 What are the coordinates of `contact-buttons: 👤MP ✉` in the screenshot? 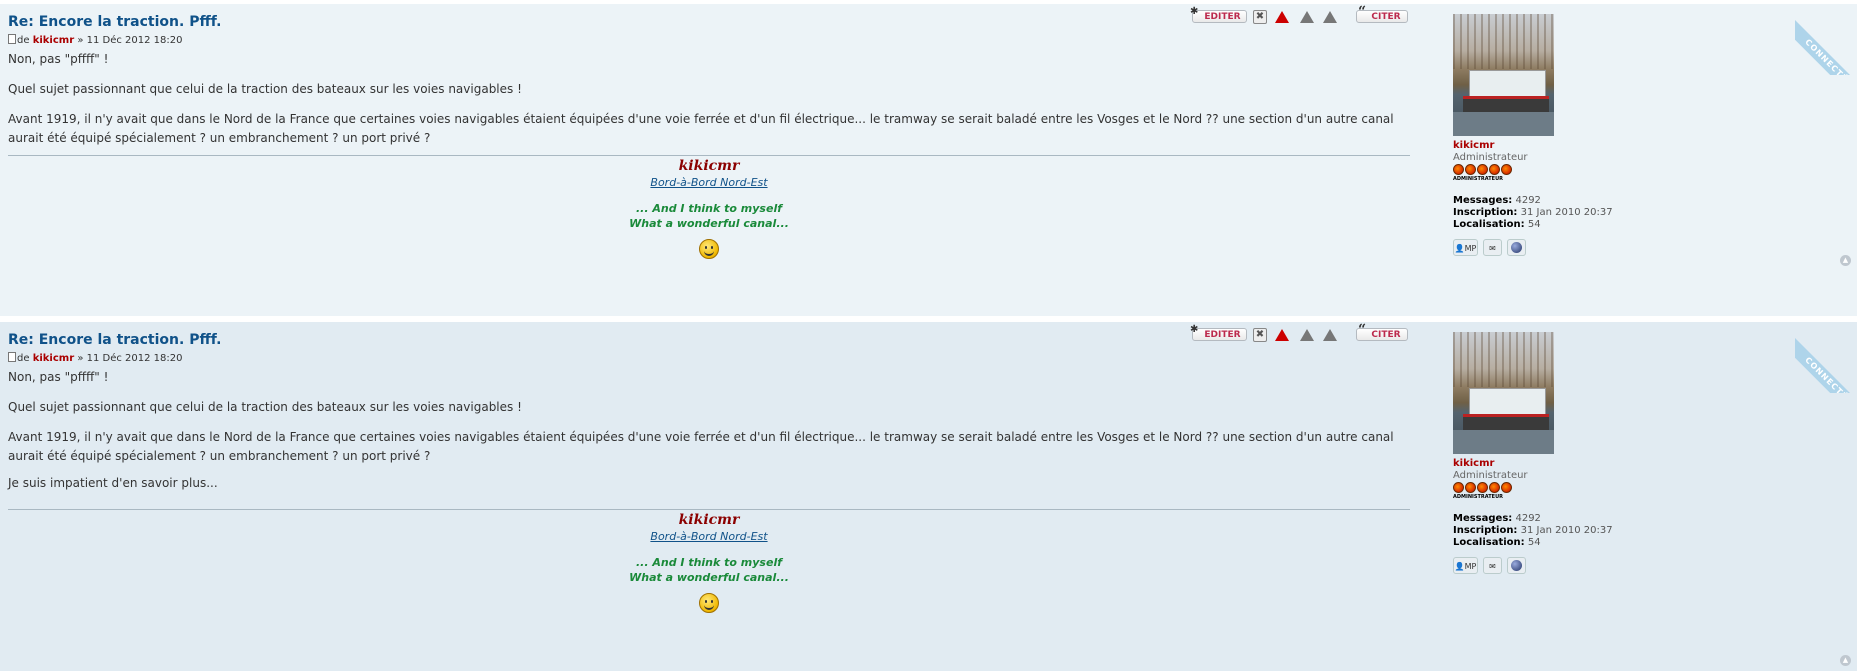 It's located at (1492, 566).